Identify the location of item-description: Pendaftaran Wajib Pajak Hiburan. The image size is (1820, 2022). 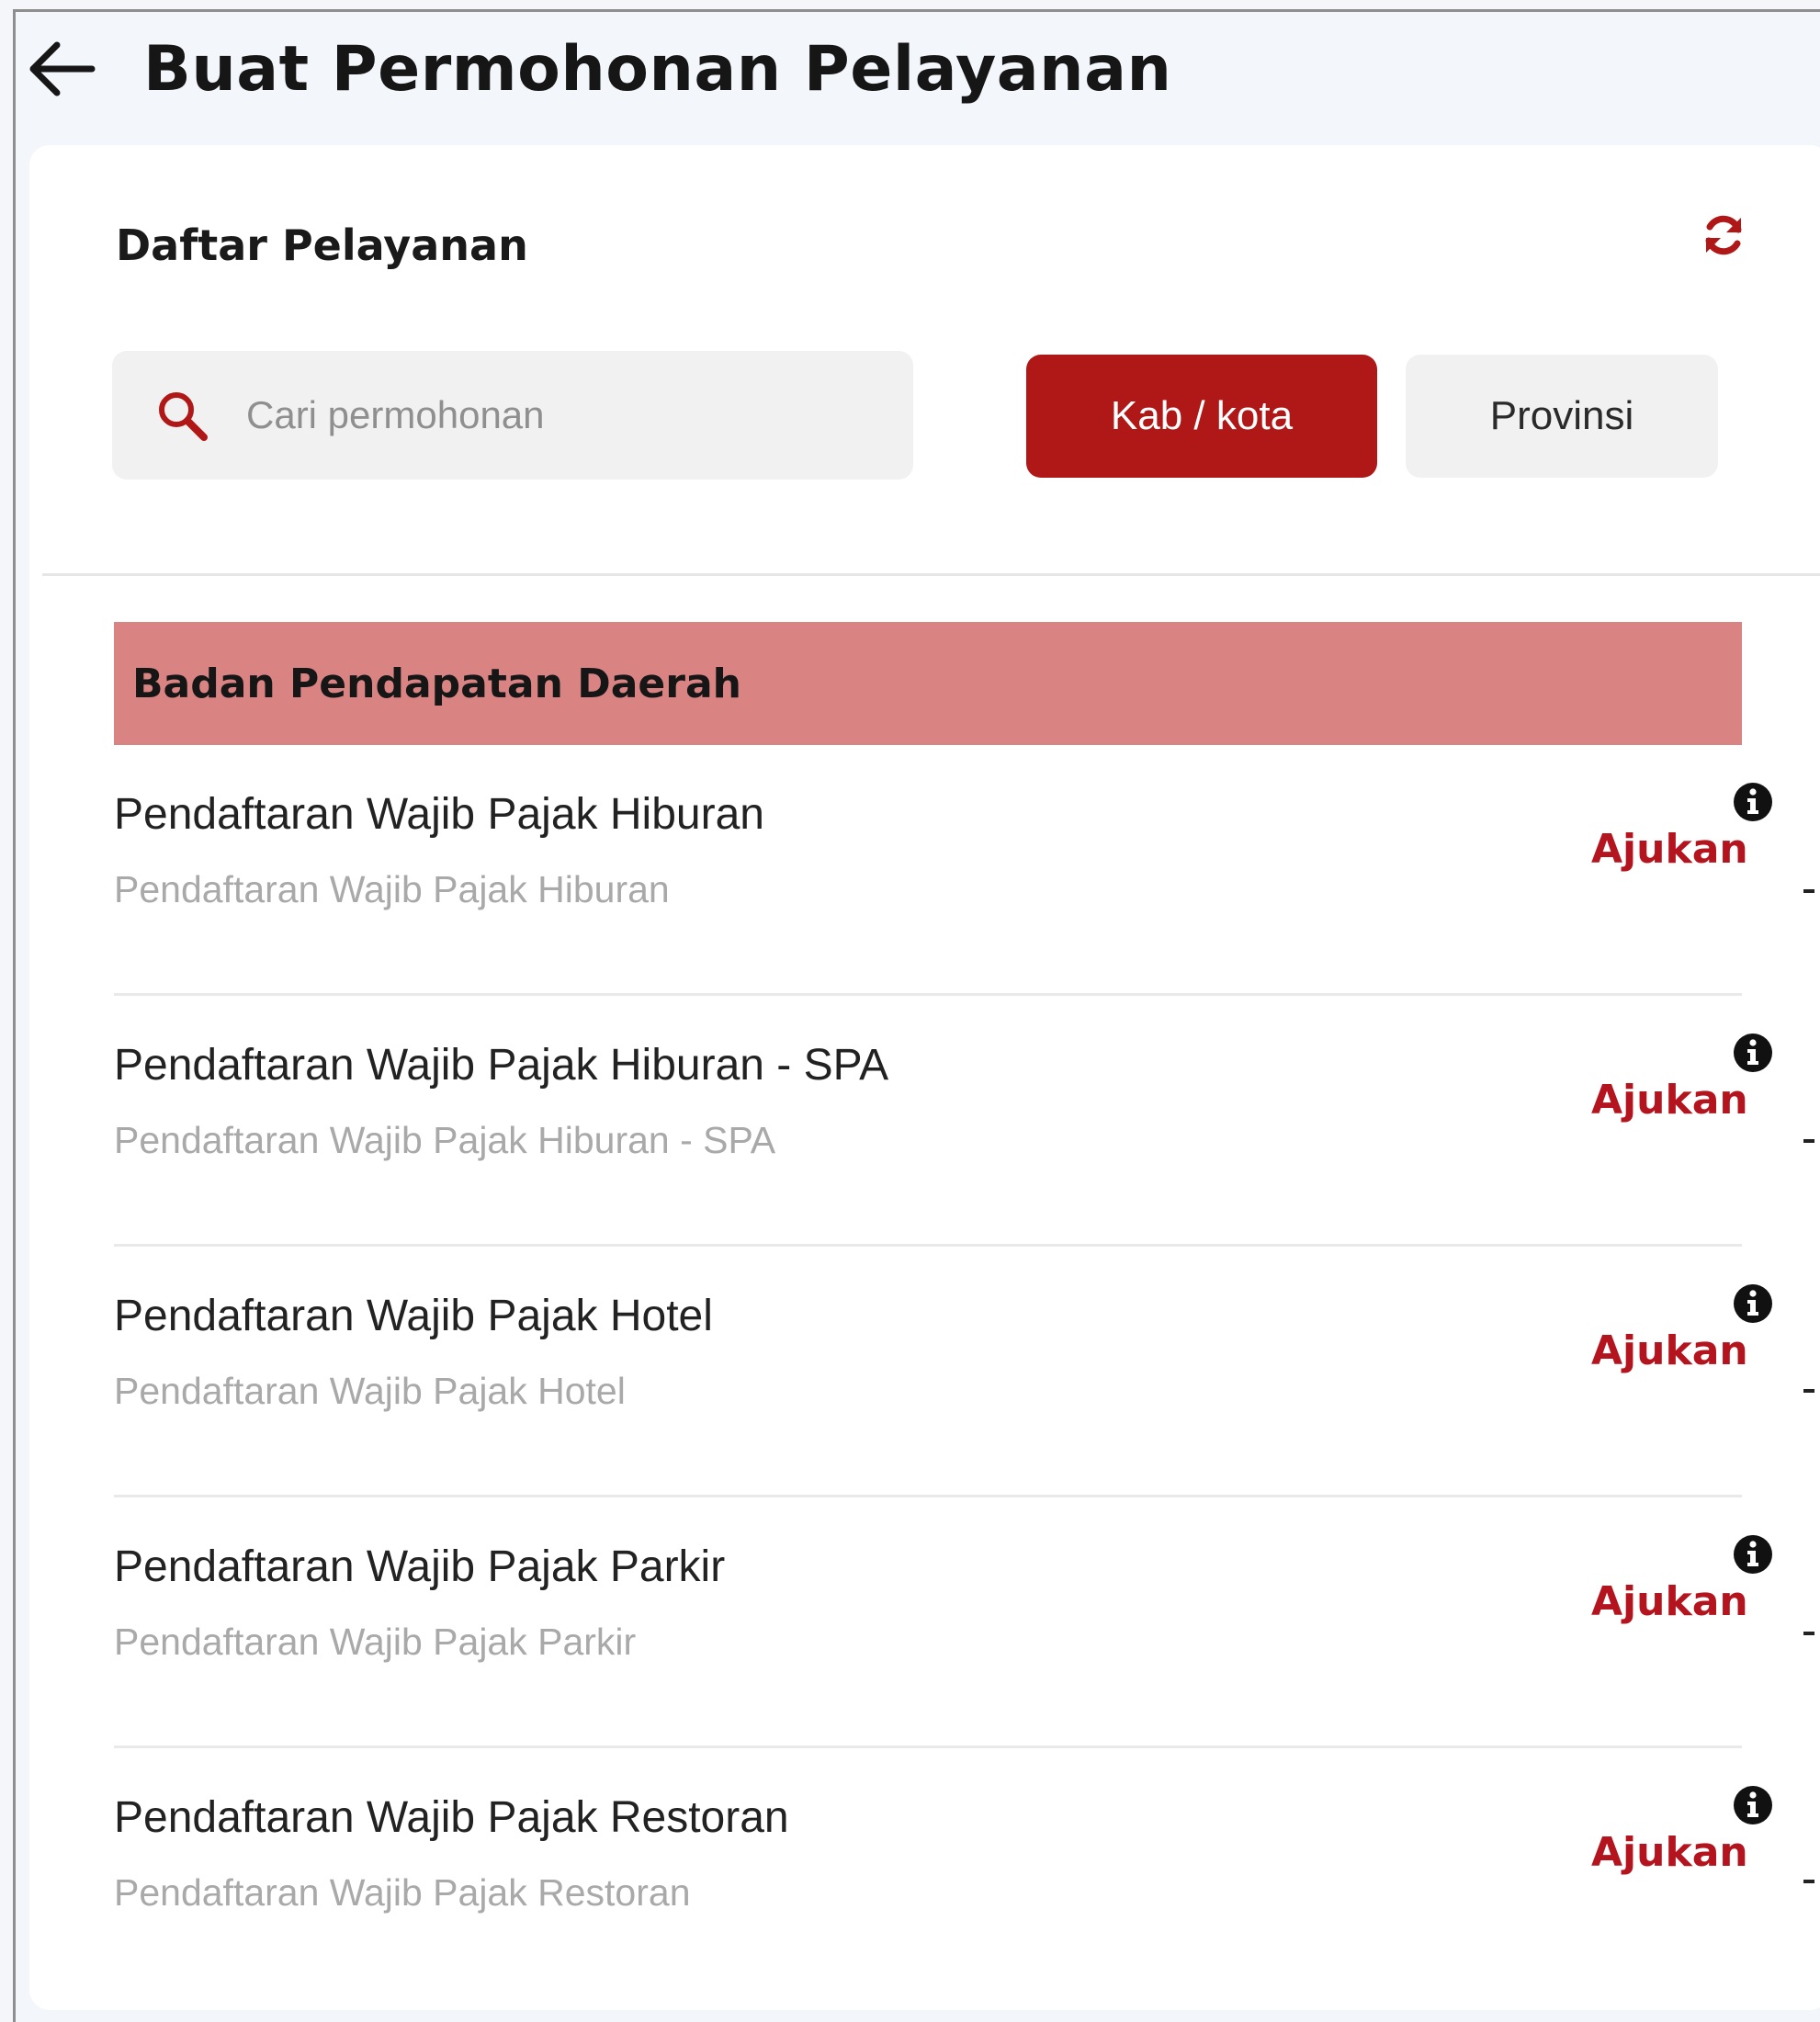
(392, 889).